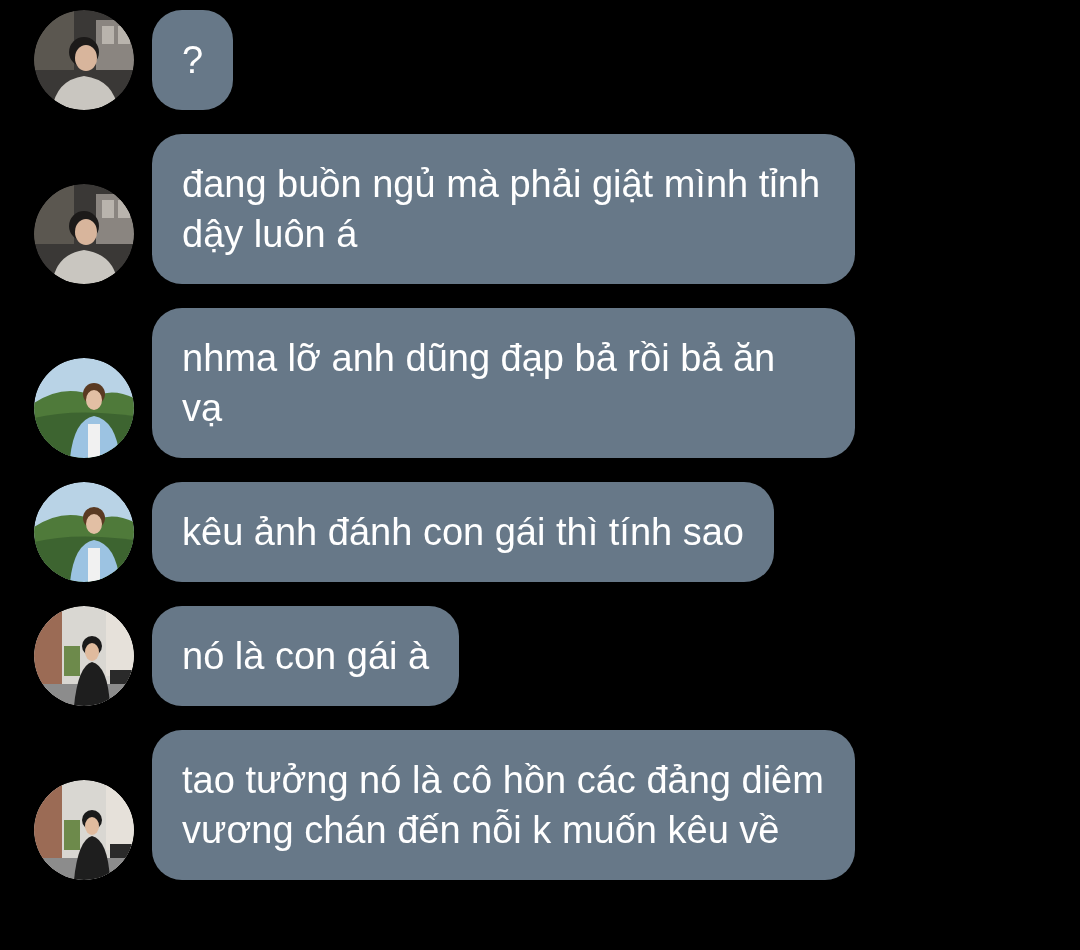 The width and height of the screenshot is (1080, 950). I want to click on message-bubble: nhma lỡ anh dũng đạp bả rồi bả ăn vạ, so click(503, 383).